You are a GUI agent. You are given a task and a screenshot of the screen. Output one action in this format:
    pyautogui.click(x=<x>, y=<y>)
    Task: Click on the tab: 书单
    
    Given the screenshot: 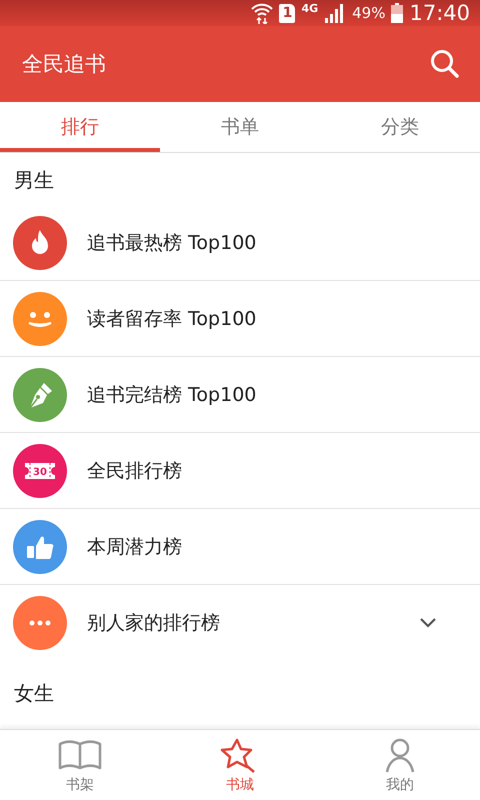 What is the action you would take?
    pyautogui.click(x=240, y=127)
    